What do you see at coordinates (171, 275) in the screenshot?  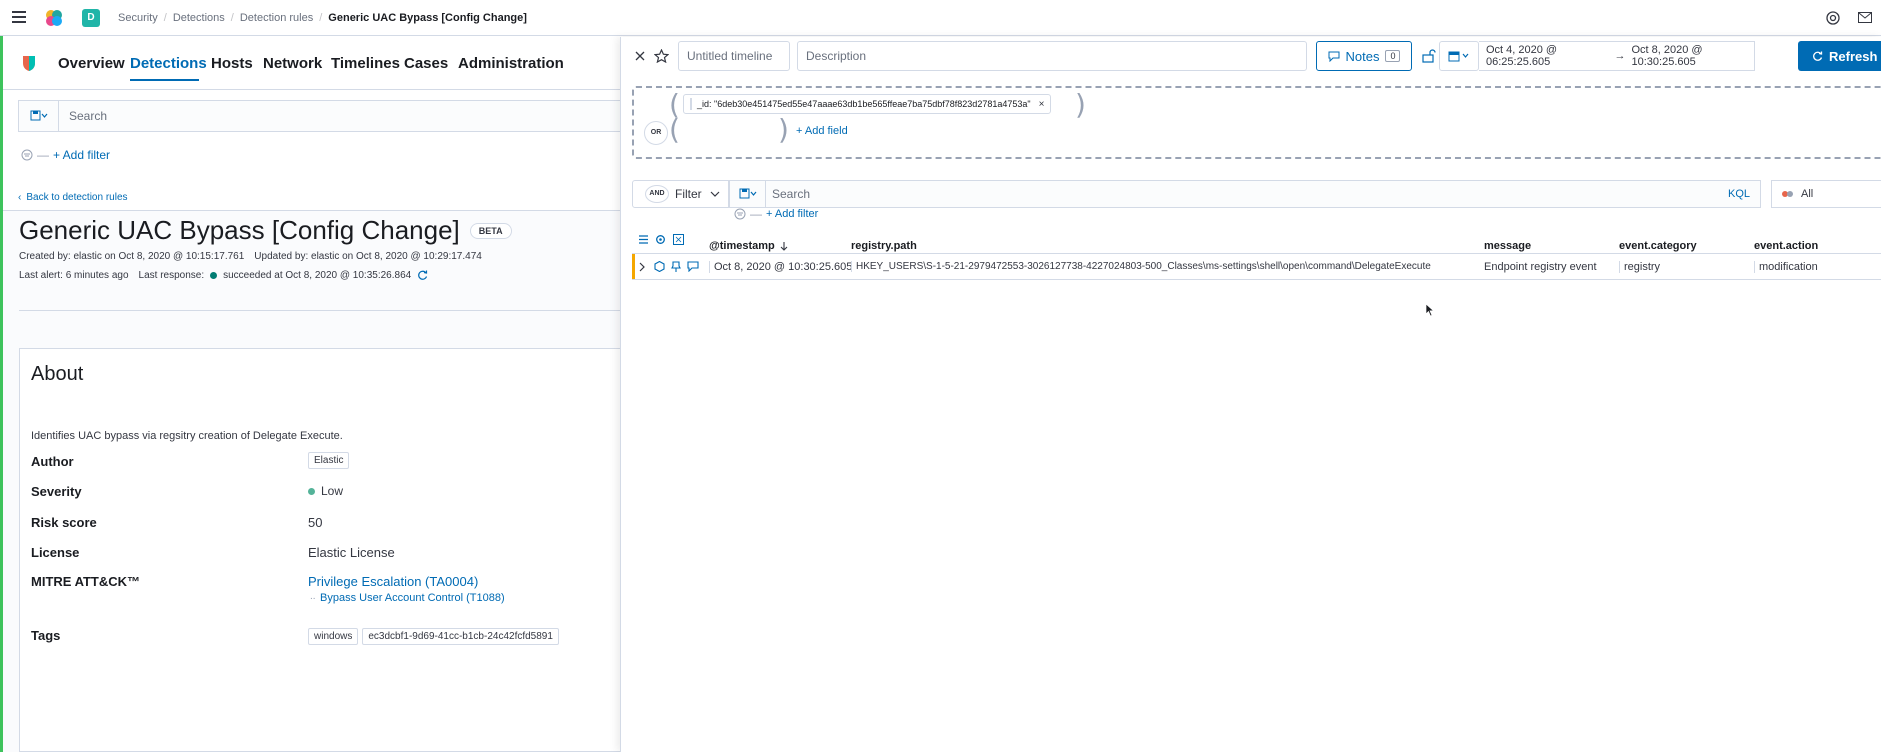 I see `last-response-label: Last response:` at bounding box center [171, 275].